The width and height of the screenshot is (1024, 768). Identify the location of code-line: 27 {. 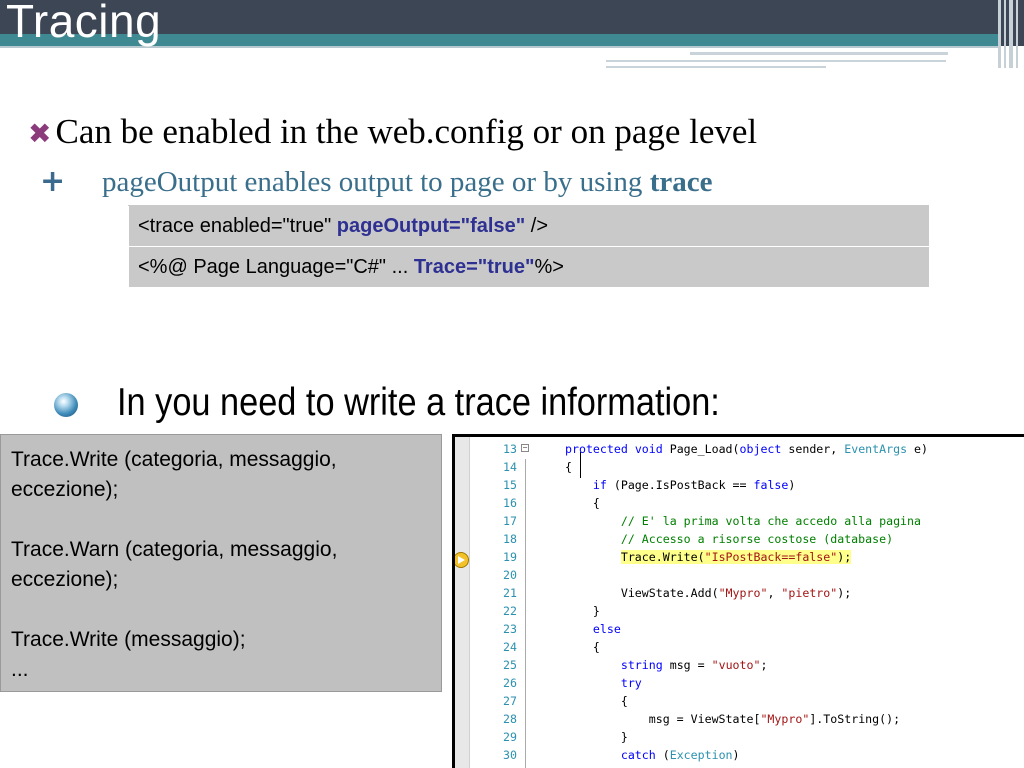
(739, 701).